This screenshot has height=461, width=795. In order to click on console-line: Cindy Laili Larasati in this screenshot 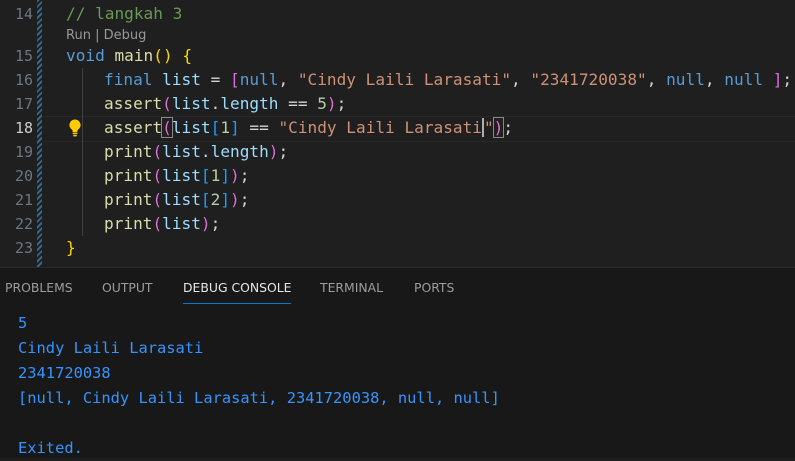, I will do `click(111, 348)`.